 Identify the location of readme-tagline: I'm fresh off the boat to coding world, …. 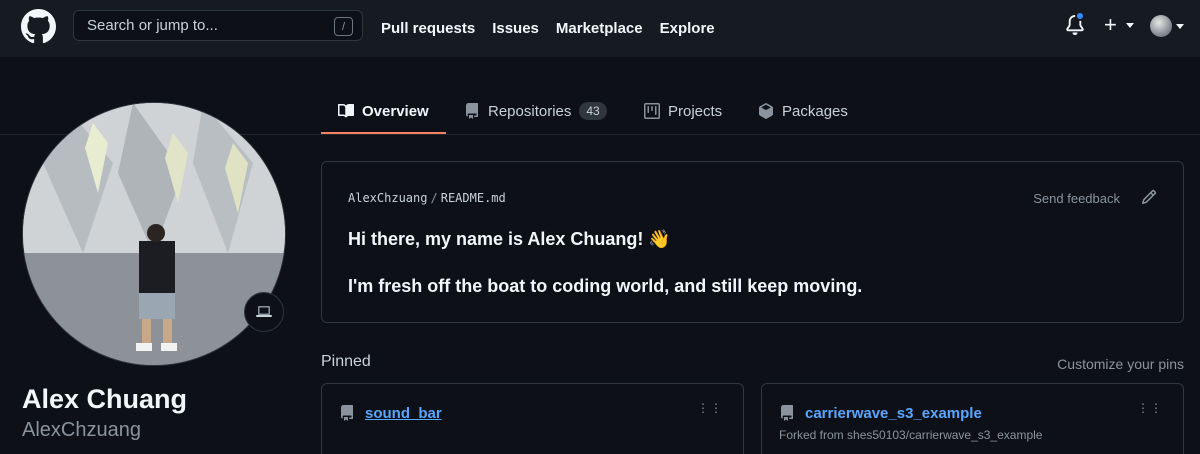
(605, 286).